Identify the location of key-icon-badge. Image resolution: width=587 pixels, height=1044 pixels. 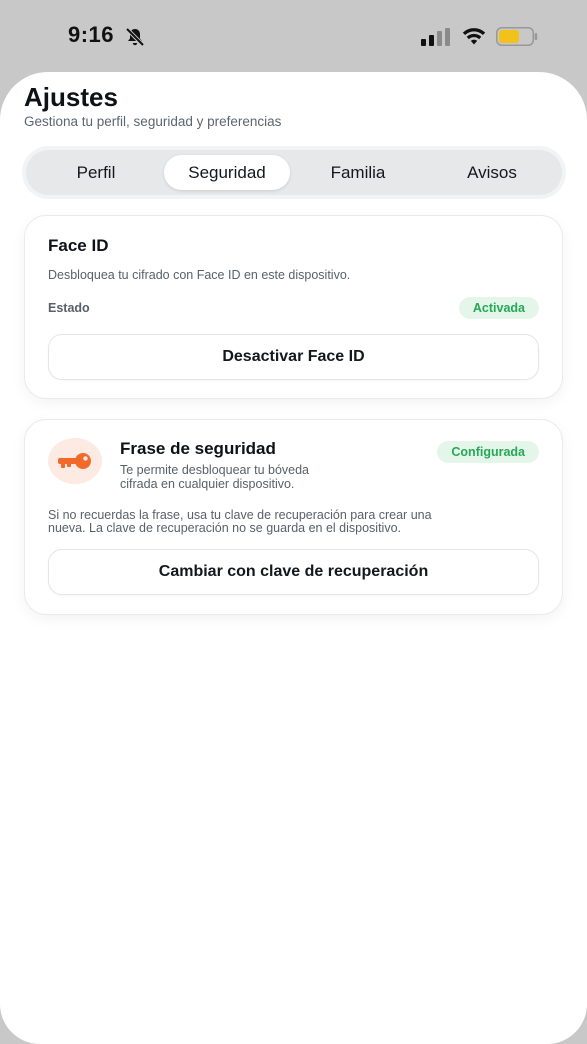
(75, 461).